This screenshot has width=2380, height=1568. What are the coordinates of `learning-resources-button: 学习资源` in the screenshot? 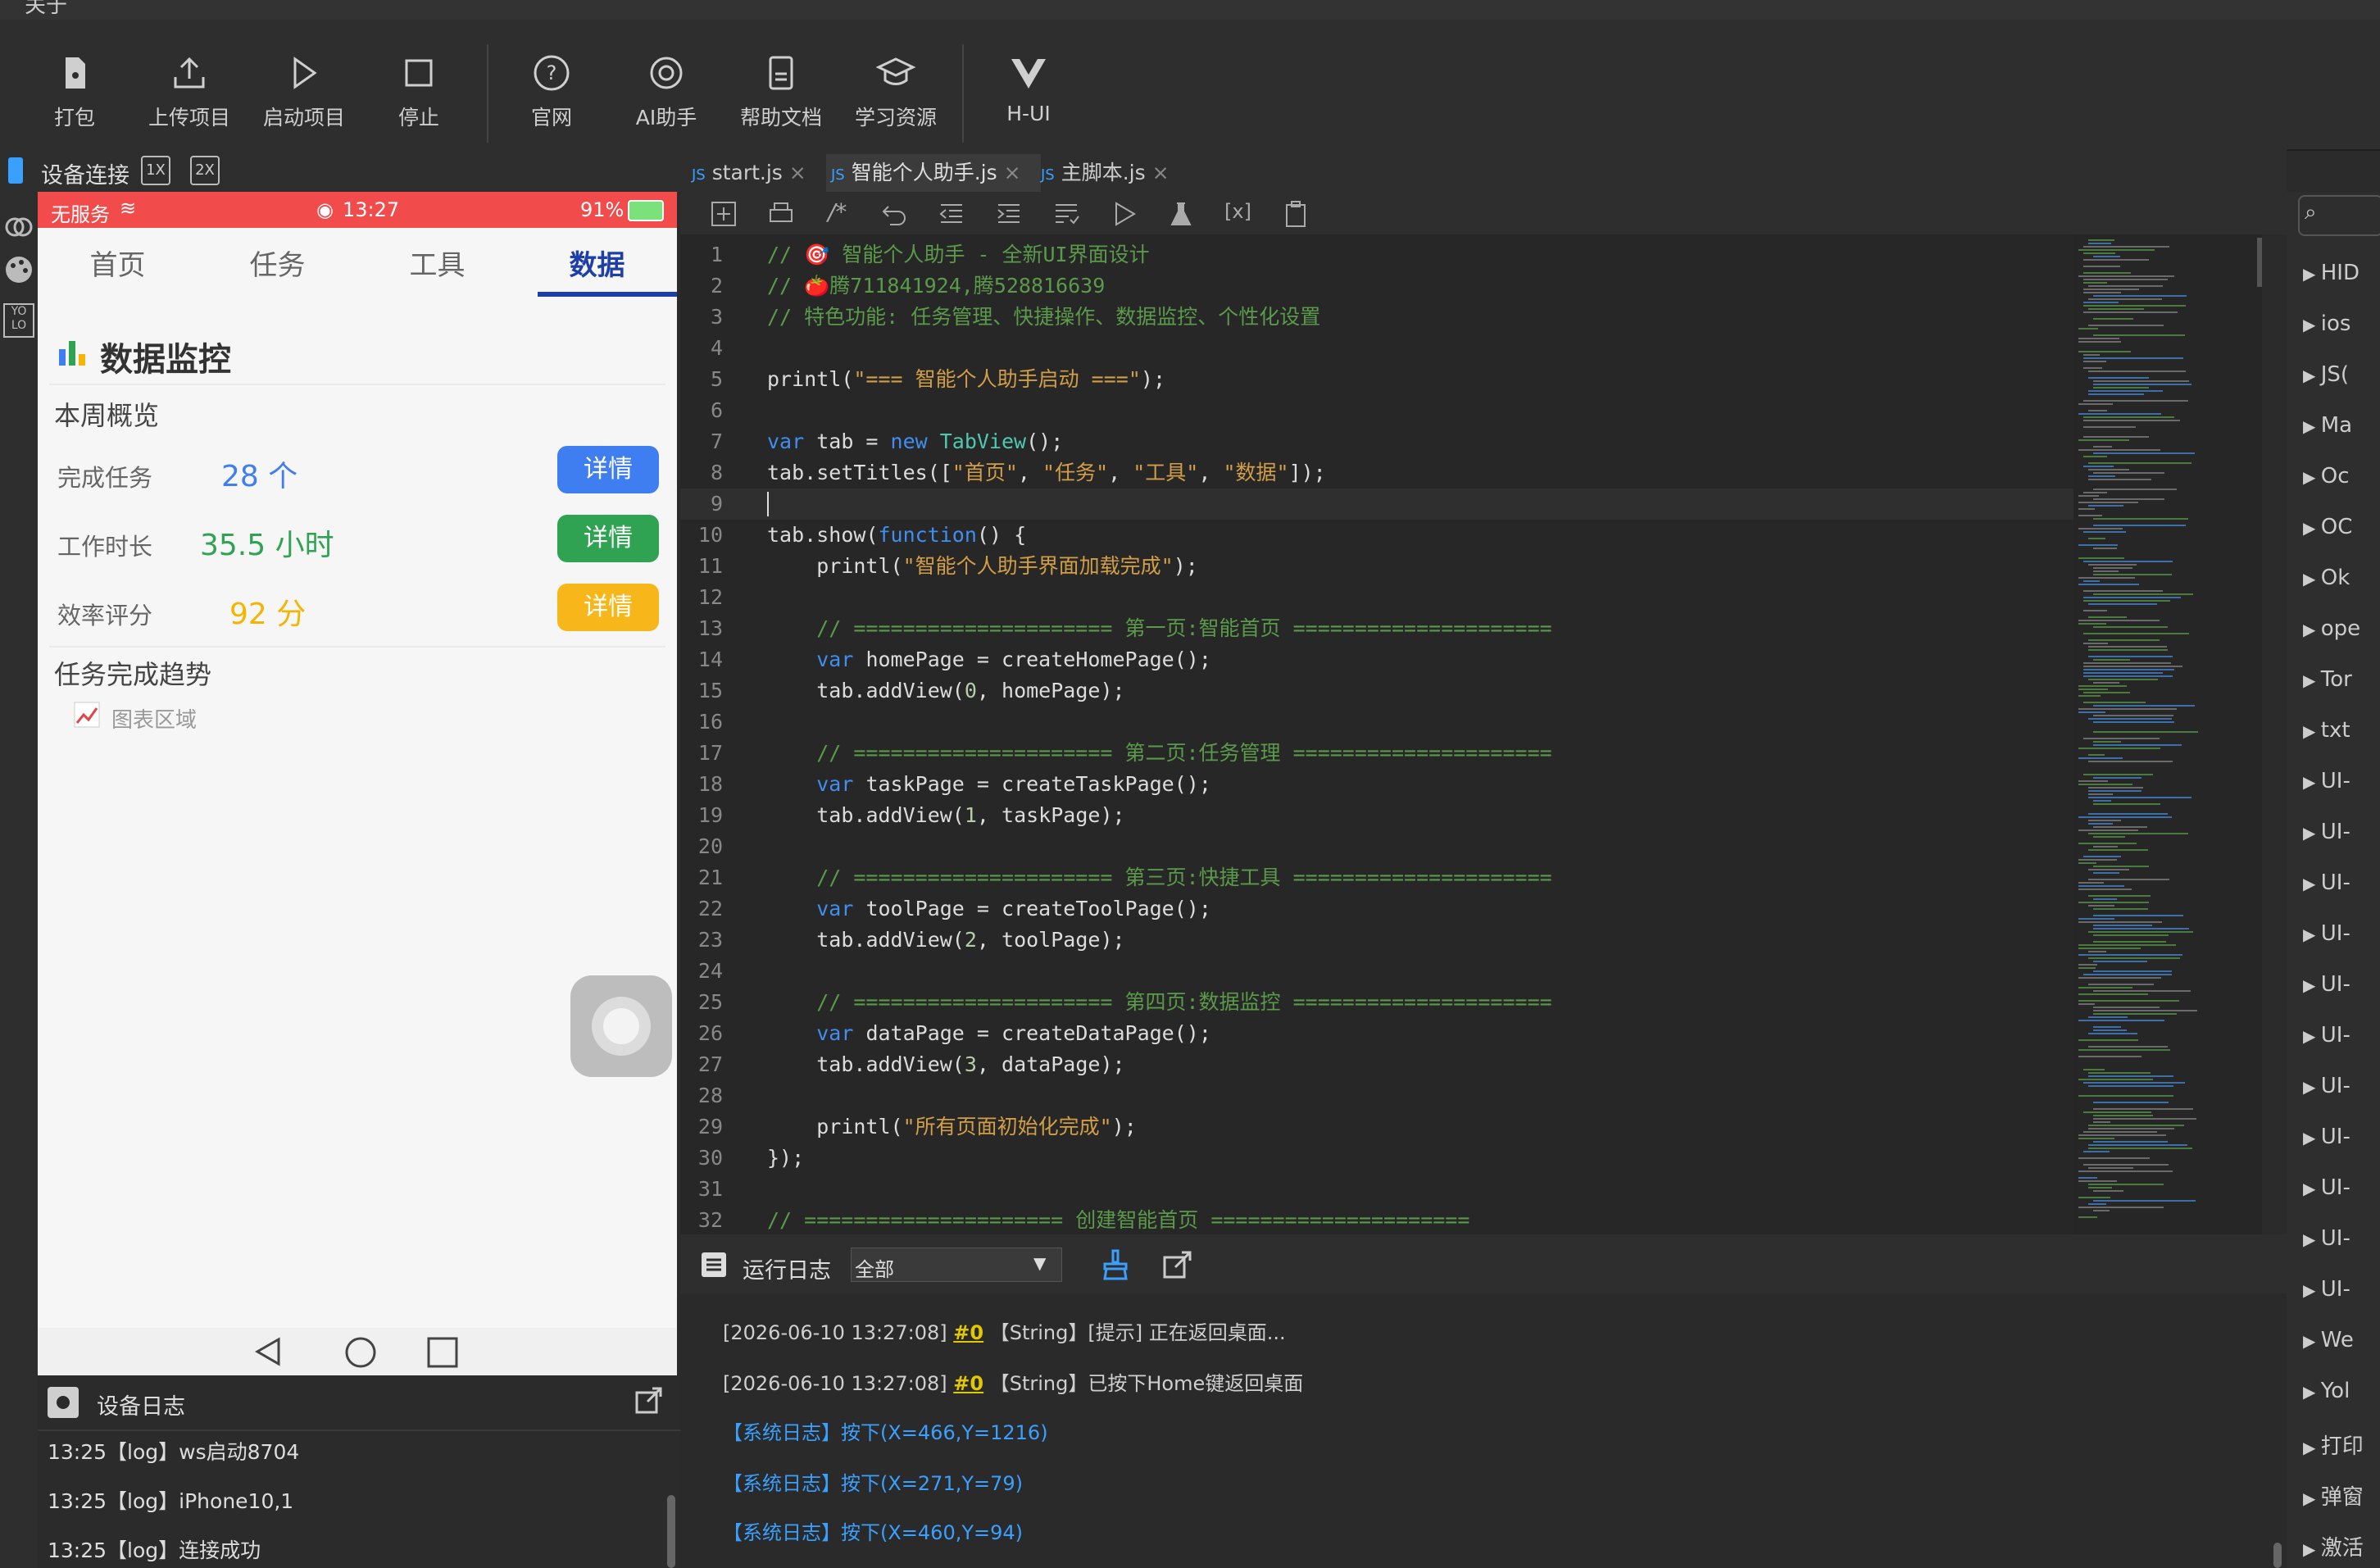 It's located at (896, 91).